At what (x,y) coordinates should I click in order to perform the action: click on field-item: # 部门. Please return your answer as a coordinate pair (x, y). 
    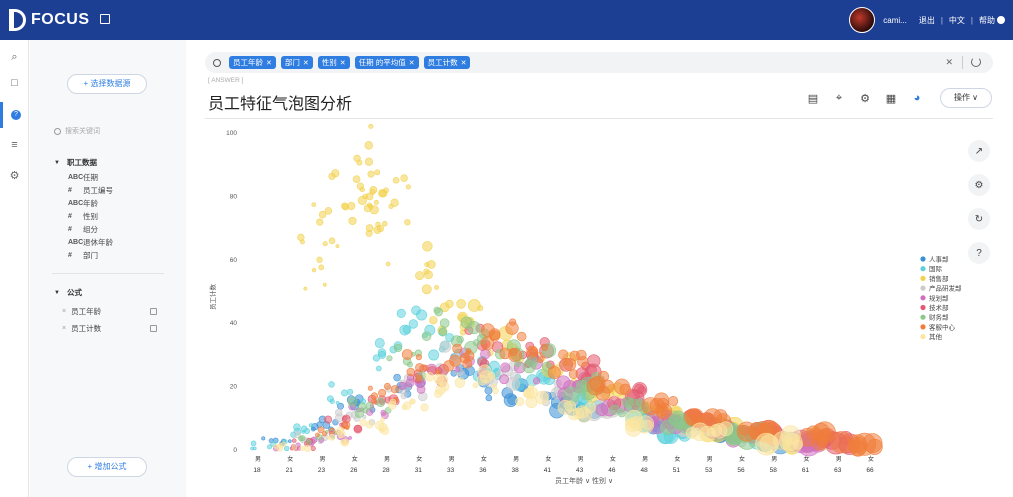
    Looking at the image, I should click on (83, 255).